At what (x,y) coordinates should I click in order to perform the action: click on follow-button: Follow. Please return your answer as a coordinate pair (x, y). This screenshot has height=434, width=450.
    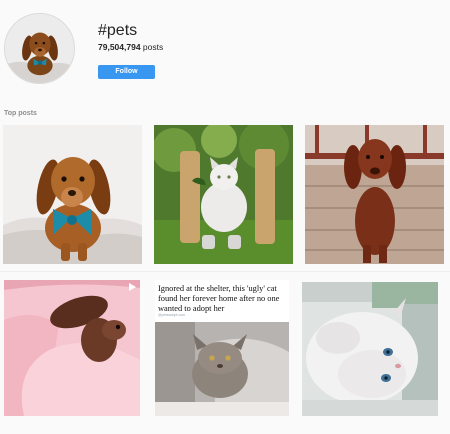
    Looking at the image, I should click on (126, 72).